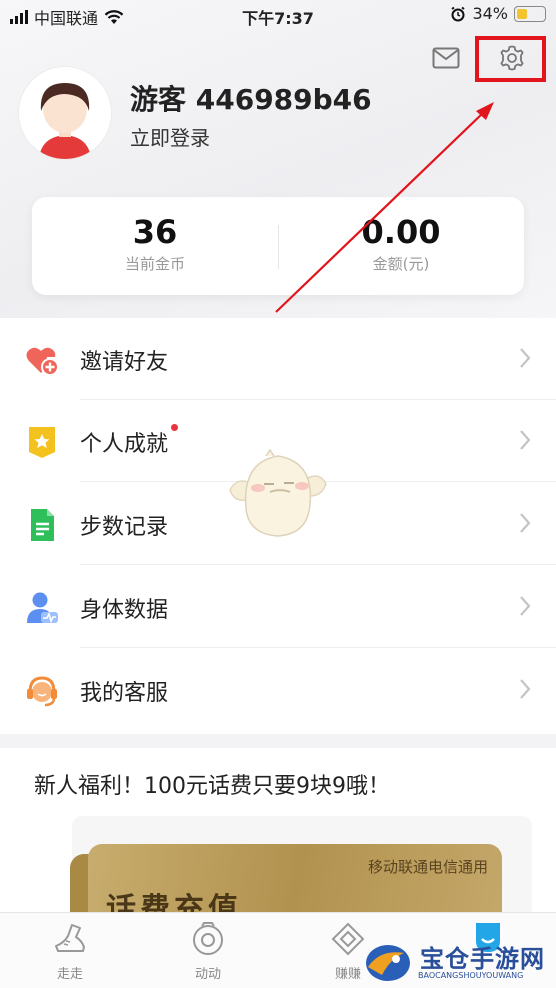  I want to click on menu-item-label: 我的客服, so click(124, 693).